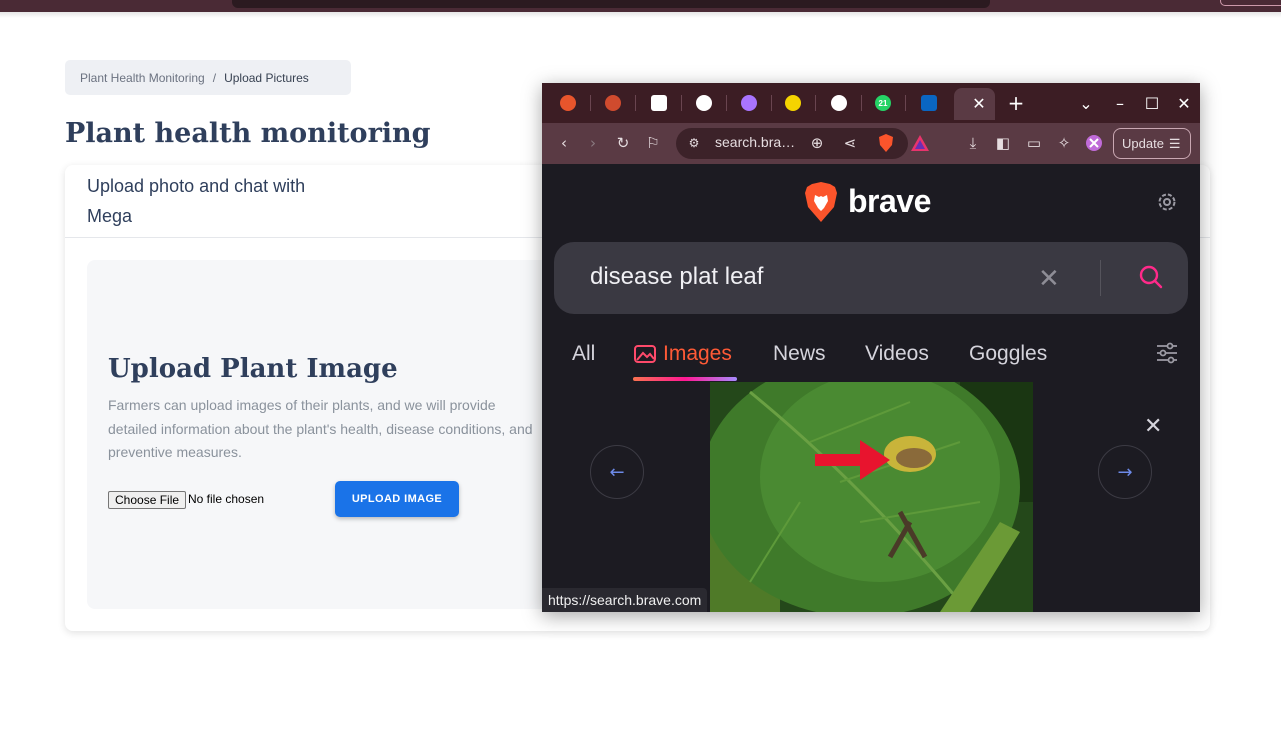  Describe the element at coordinates (1094, 143) in the screenshot. I see `extension-icon` at that location.